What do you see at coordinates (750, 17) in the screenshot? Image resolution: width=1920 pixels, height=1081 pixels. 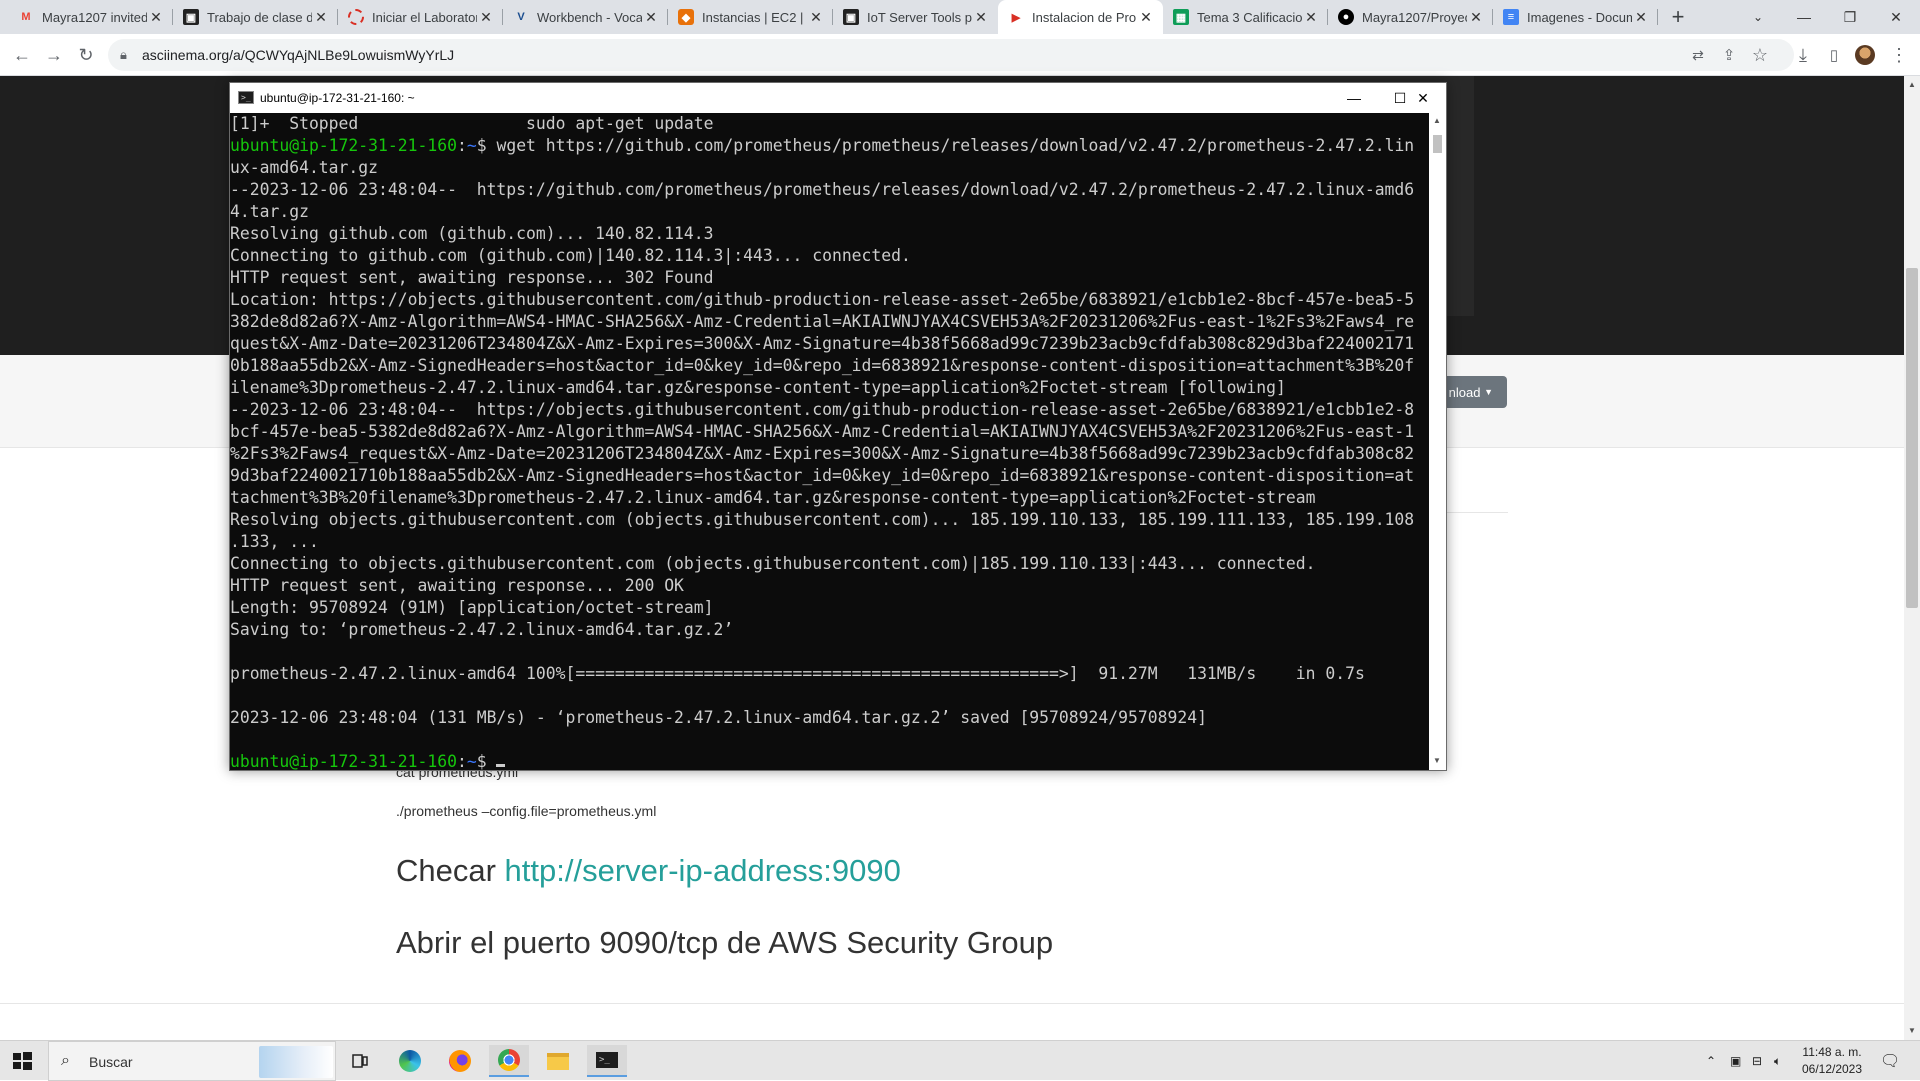 I see `browser-tab: ◆ Instancias | EC2 | u ✕` at bounding box center [750, 17].